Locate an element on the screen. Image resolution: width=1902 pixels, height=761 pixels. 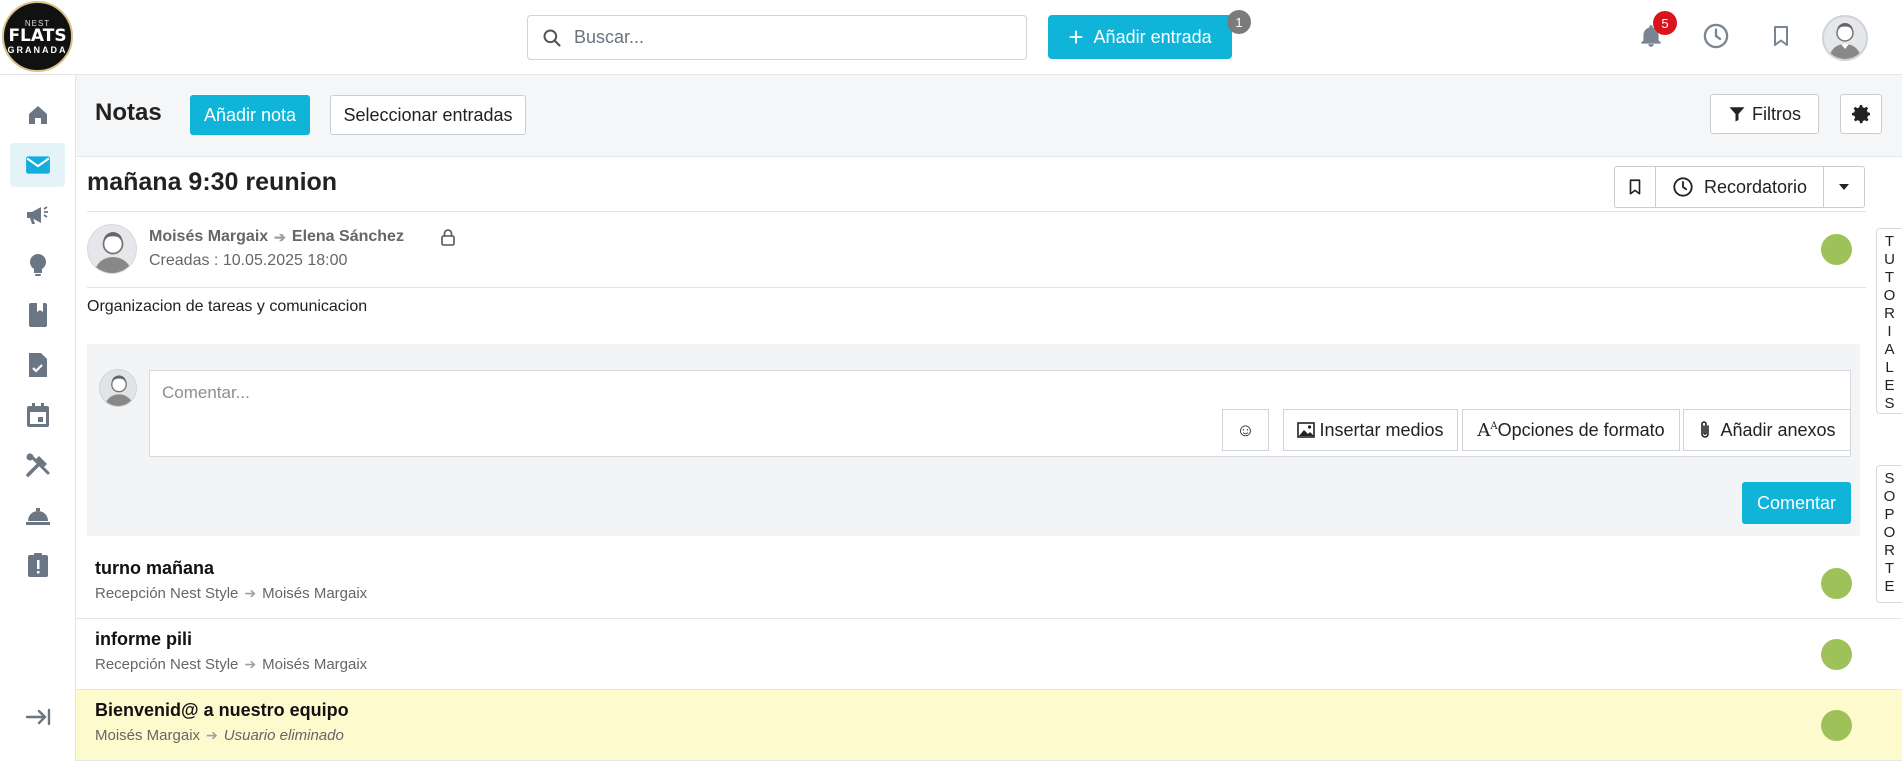
sidebar-item-mail is located at coordinates (37, 165).